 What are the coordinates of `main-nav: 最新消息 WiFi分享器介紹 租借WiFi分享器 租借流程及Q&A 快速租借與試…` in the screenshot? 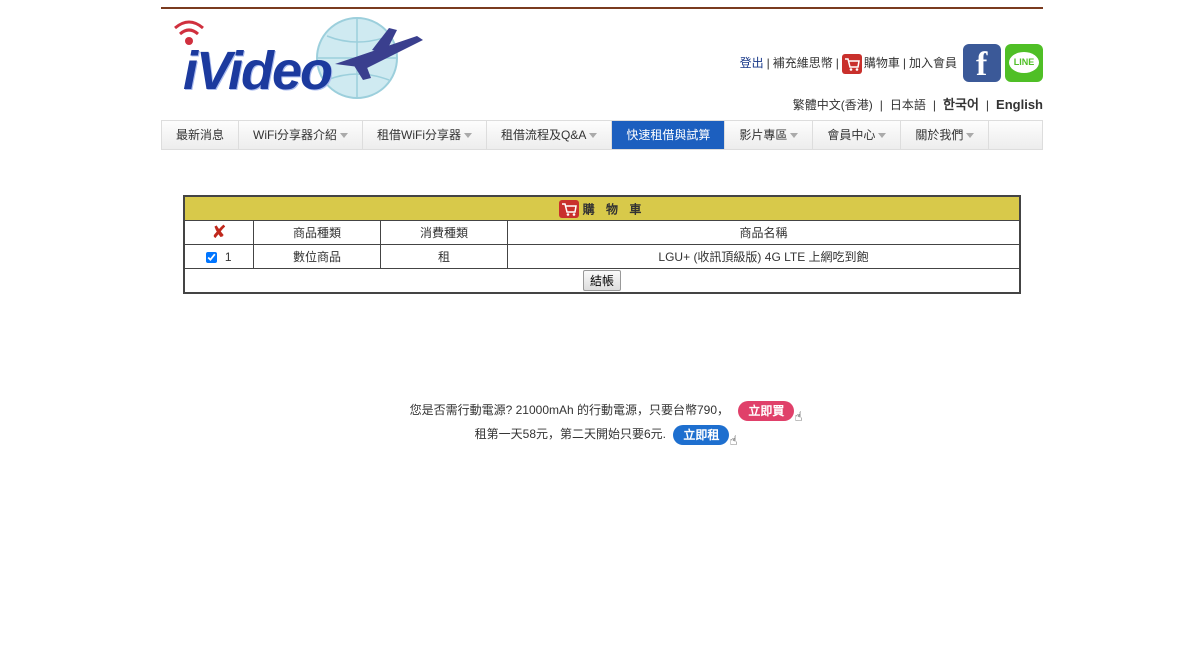 It's located at (602, 135).